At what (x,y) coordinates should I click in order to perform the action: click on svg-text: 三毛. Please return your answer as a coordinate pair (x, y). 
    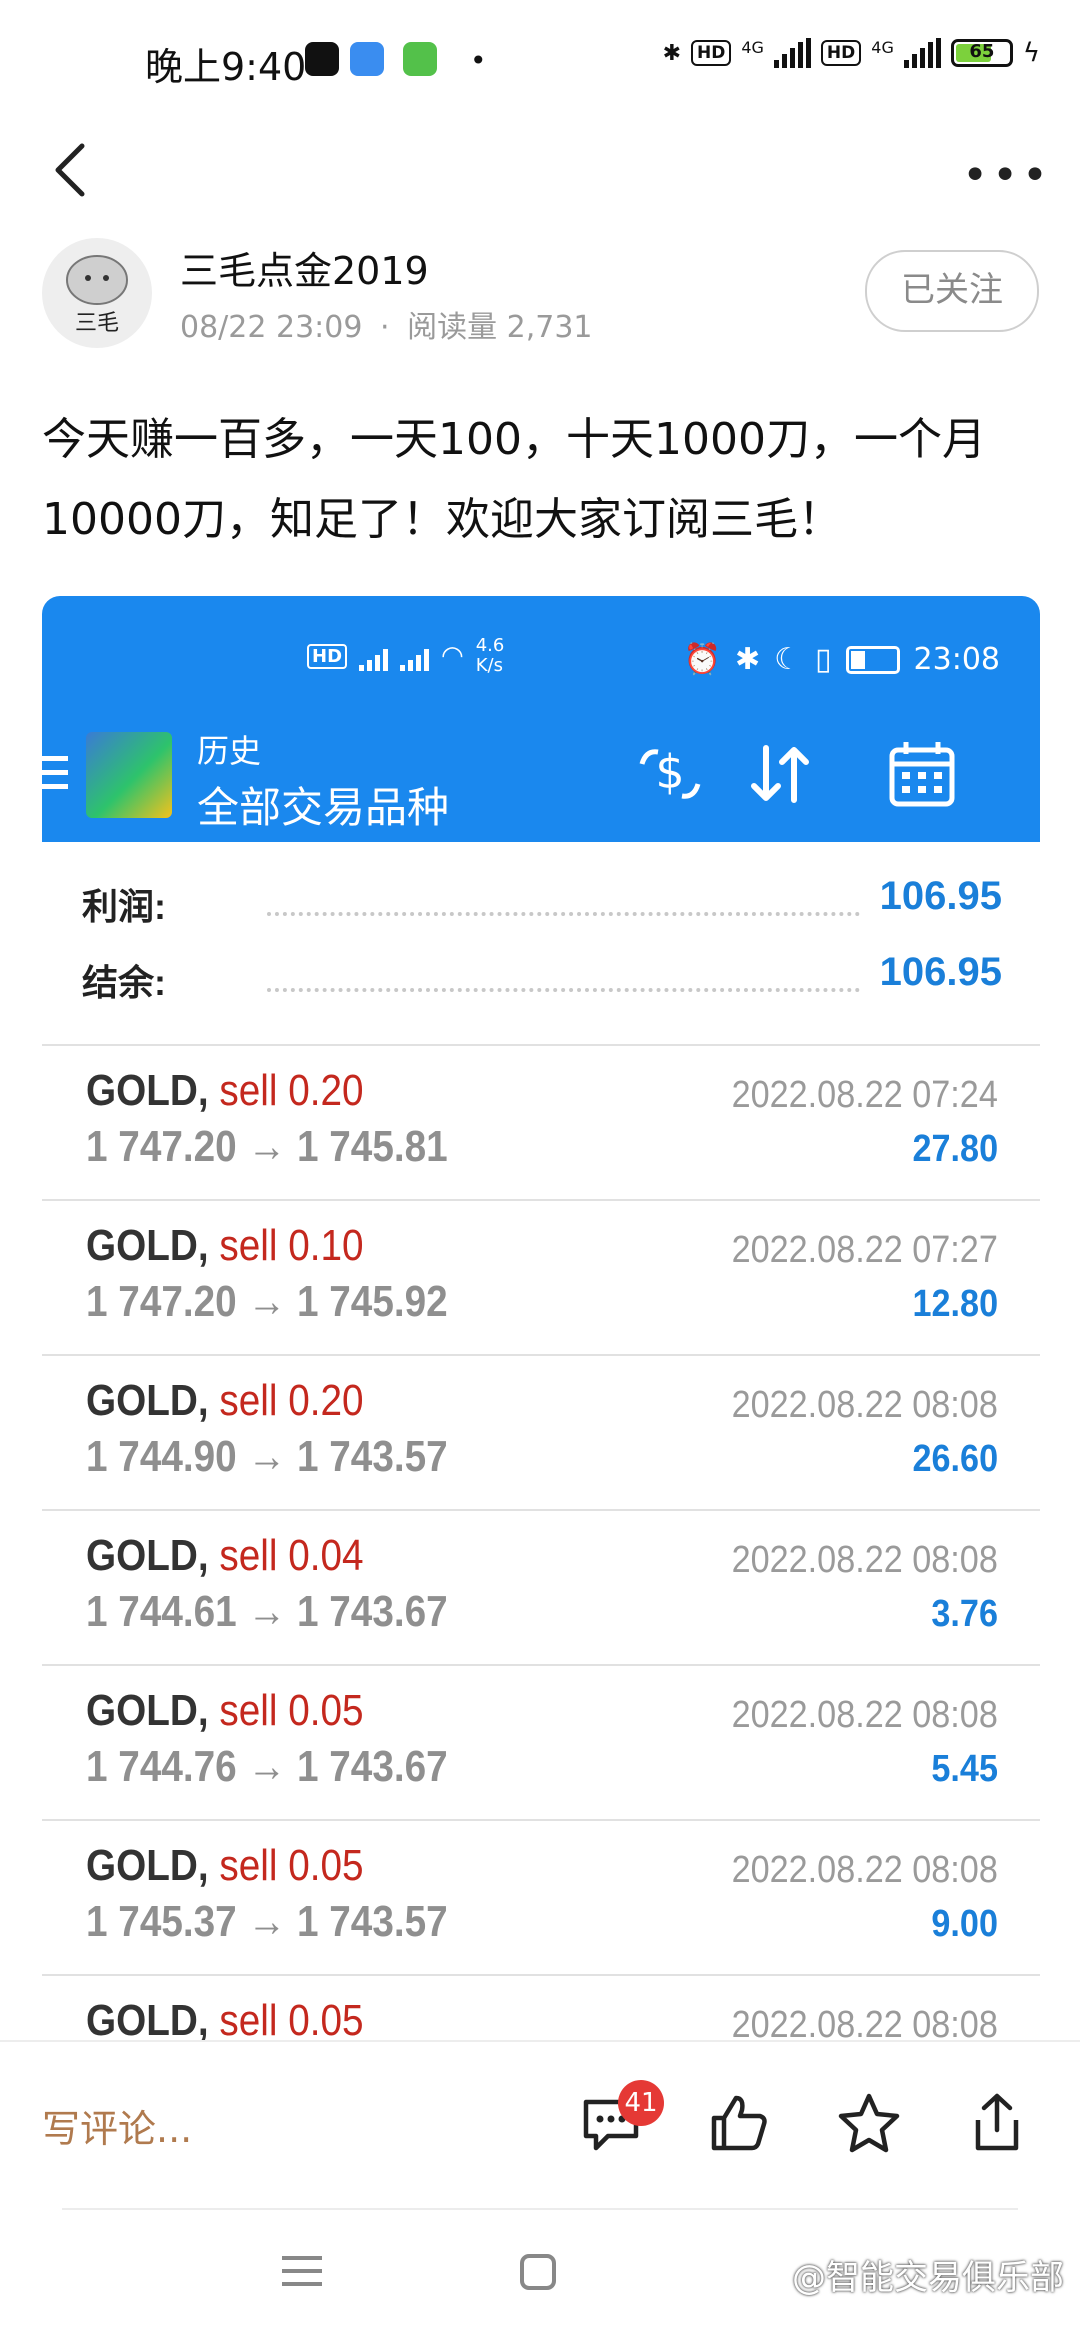
    Looking at the image, I should click on (97, 323).